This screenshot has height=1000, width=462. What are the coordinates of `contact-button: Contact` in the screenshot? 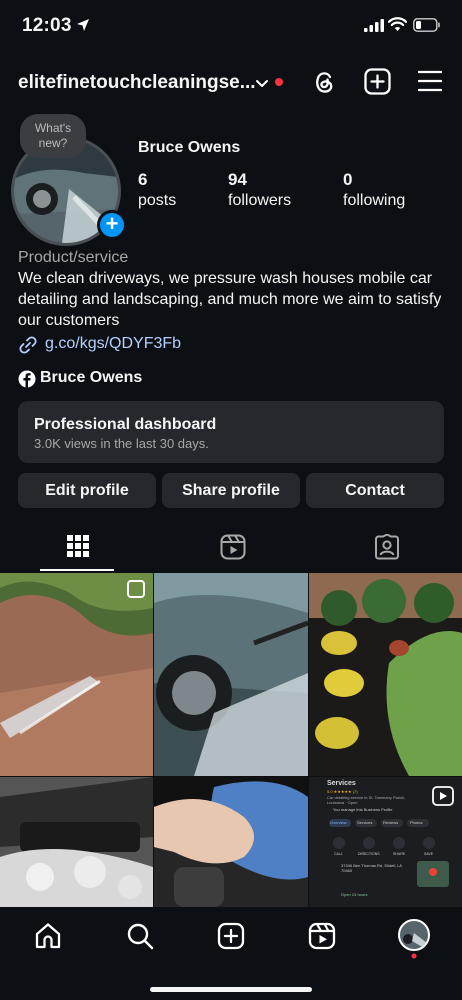 It's located at (375, 490).